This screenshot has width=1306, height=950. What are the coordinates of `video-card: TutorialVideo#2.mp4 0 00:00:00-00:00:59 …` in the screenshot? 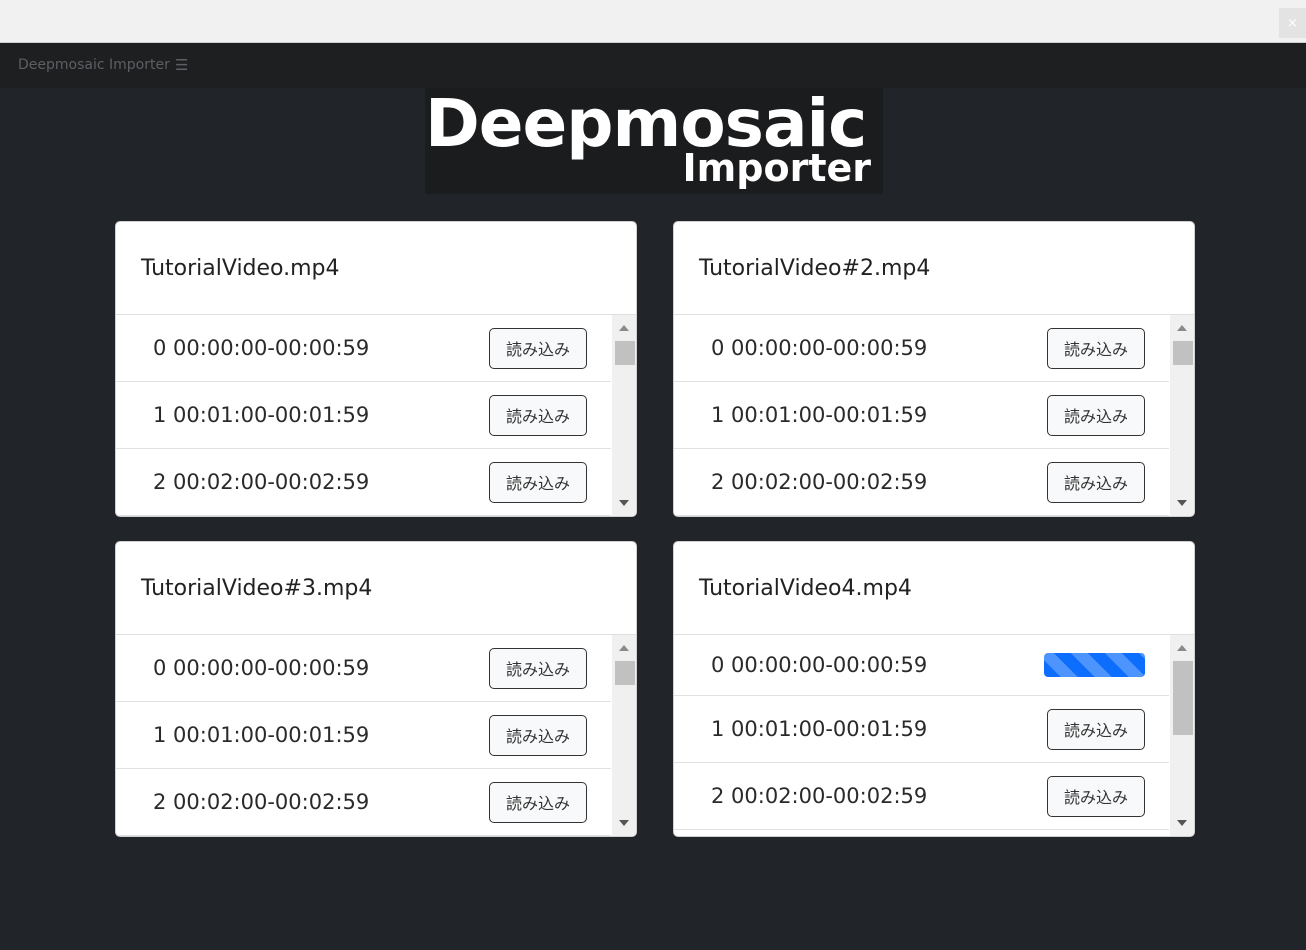 It's located at (934, 369).